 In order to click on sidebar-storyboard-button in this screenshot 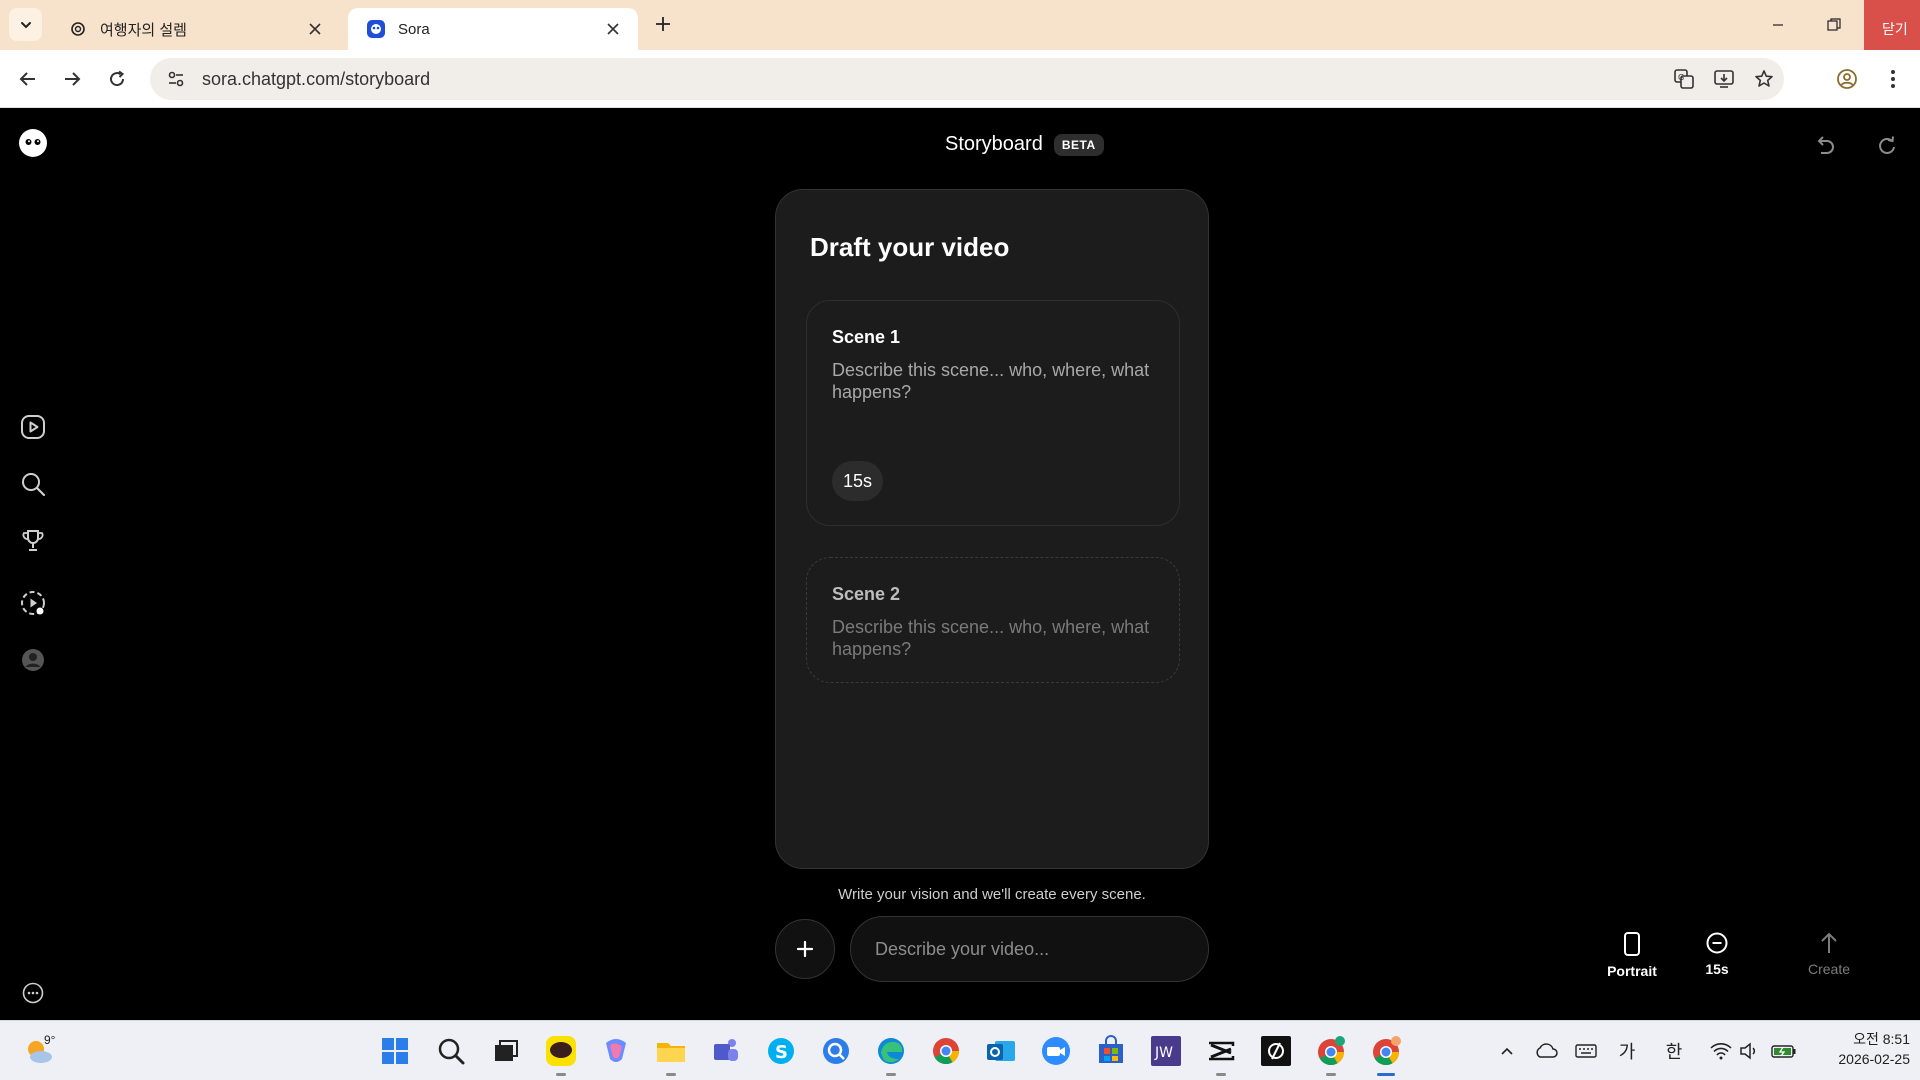, I will do `click(33, 603)`.